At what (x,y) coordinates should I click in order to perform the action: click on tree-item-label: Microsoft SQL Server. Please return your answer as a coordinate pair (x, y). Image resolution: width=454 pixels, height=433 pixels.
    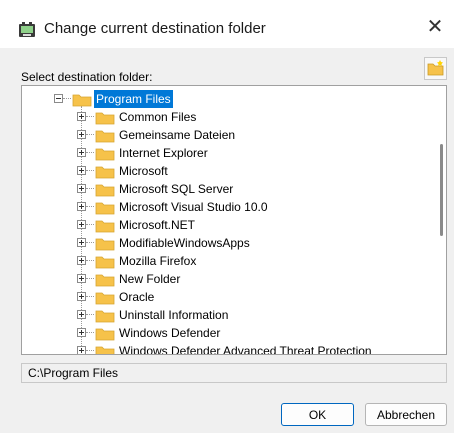
    Looking at the image, I should click on (176, 189).